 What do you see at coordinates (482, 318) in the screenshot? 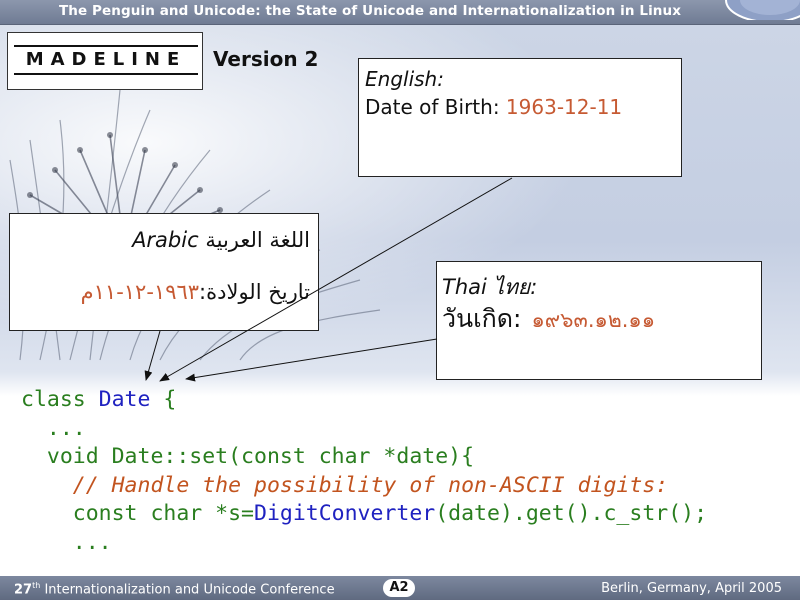
I see `thai-date-label: วันเกิด:` at bounding box center [482, 318].